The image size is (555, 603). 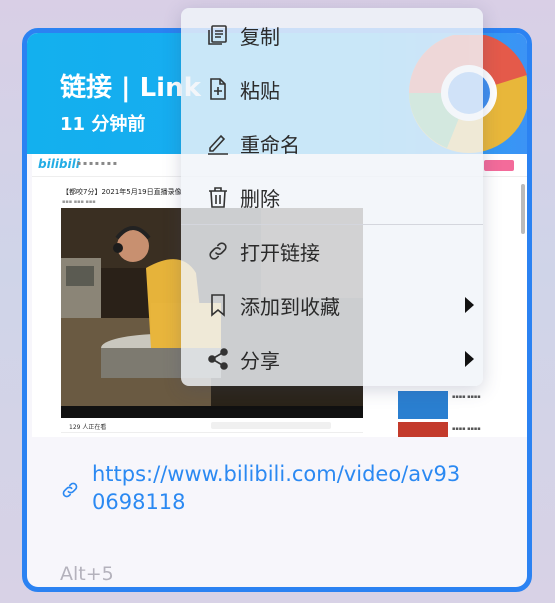 What do you see at coordinates (332, 251) in the screenshot?
I see `menu-item-open-link: 打开链接` at bounding box center [332, 251].